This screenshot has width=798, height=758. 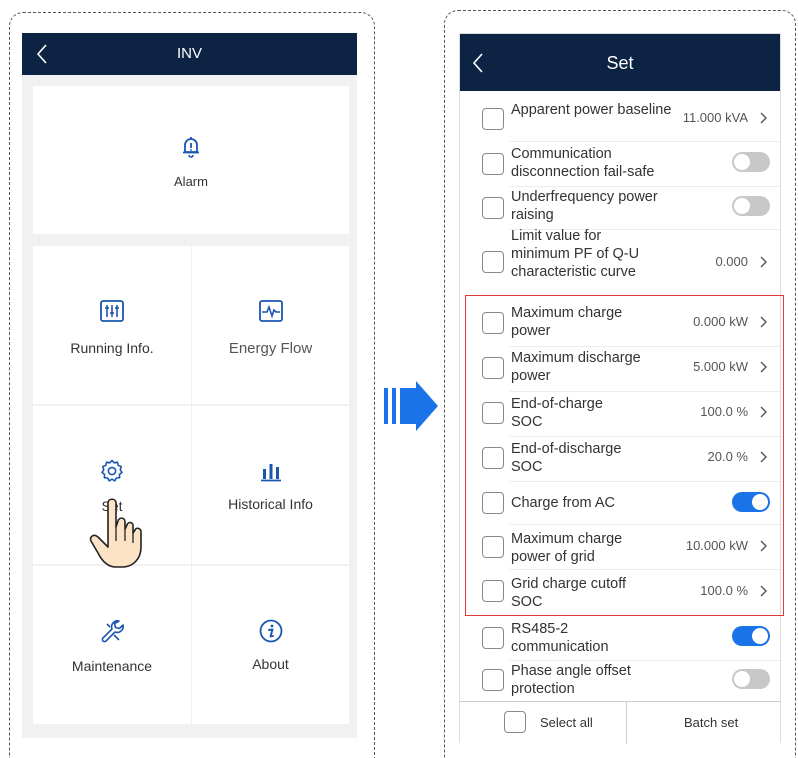 What do you see at coordinates (112, 645) in the screenshot?
I see `maintenance-tile: Maintenance` at bounding box center [112, 645].